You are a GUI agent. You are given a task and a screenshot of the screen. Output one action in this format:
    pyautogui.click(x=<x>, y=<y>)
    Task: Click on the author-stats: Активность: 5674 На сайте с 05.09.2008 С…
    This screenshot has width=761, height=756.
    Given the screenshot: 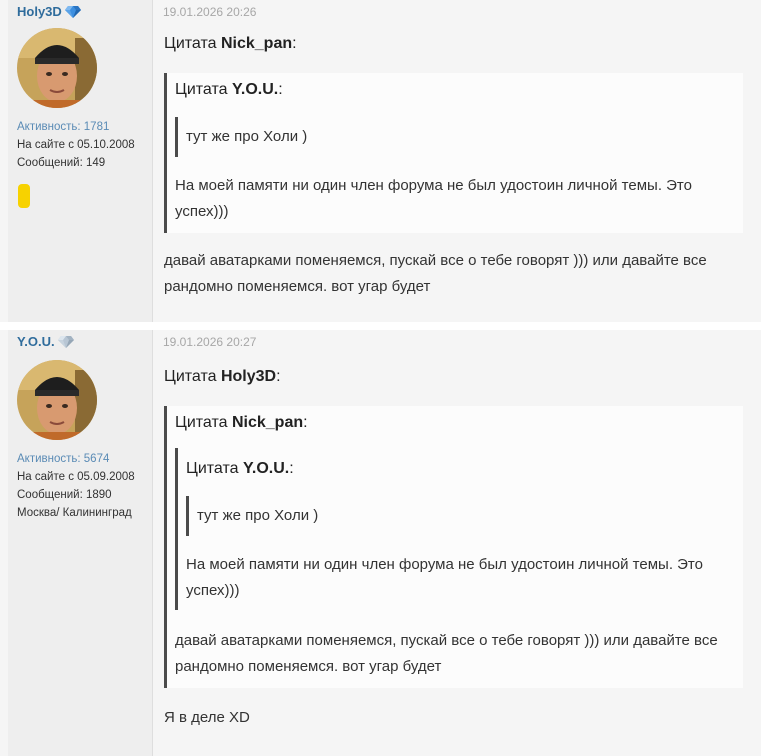 What is the action you would take?
    pyautogui.click(x=81, y=486)
    